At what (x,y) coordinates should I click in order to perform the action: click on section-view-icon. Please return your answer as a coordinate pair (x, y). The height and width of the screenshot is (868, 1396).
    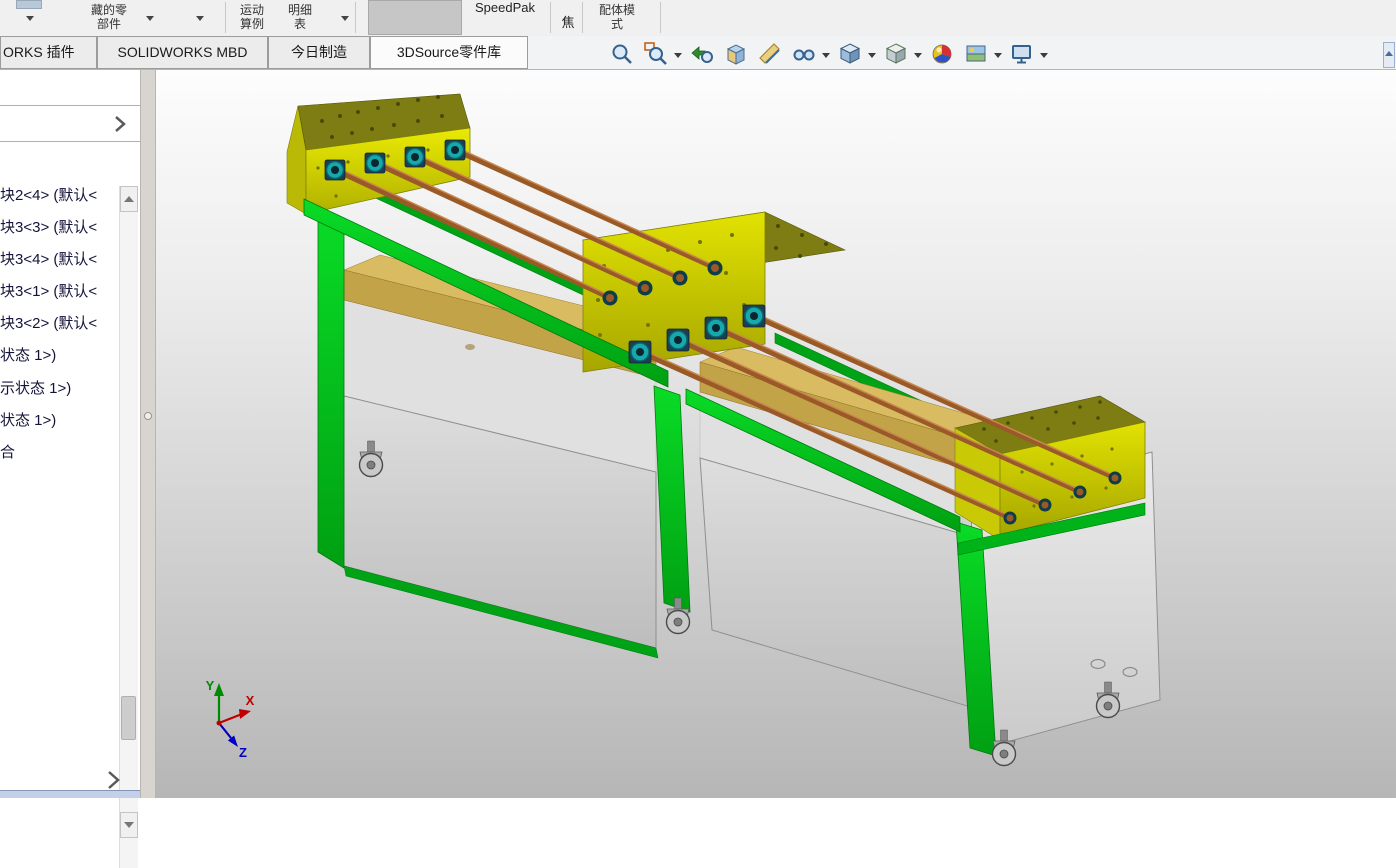
    Looking at the image, I should click on (736, 55).